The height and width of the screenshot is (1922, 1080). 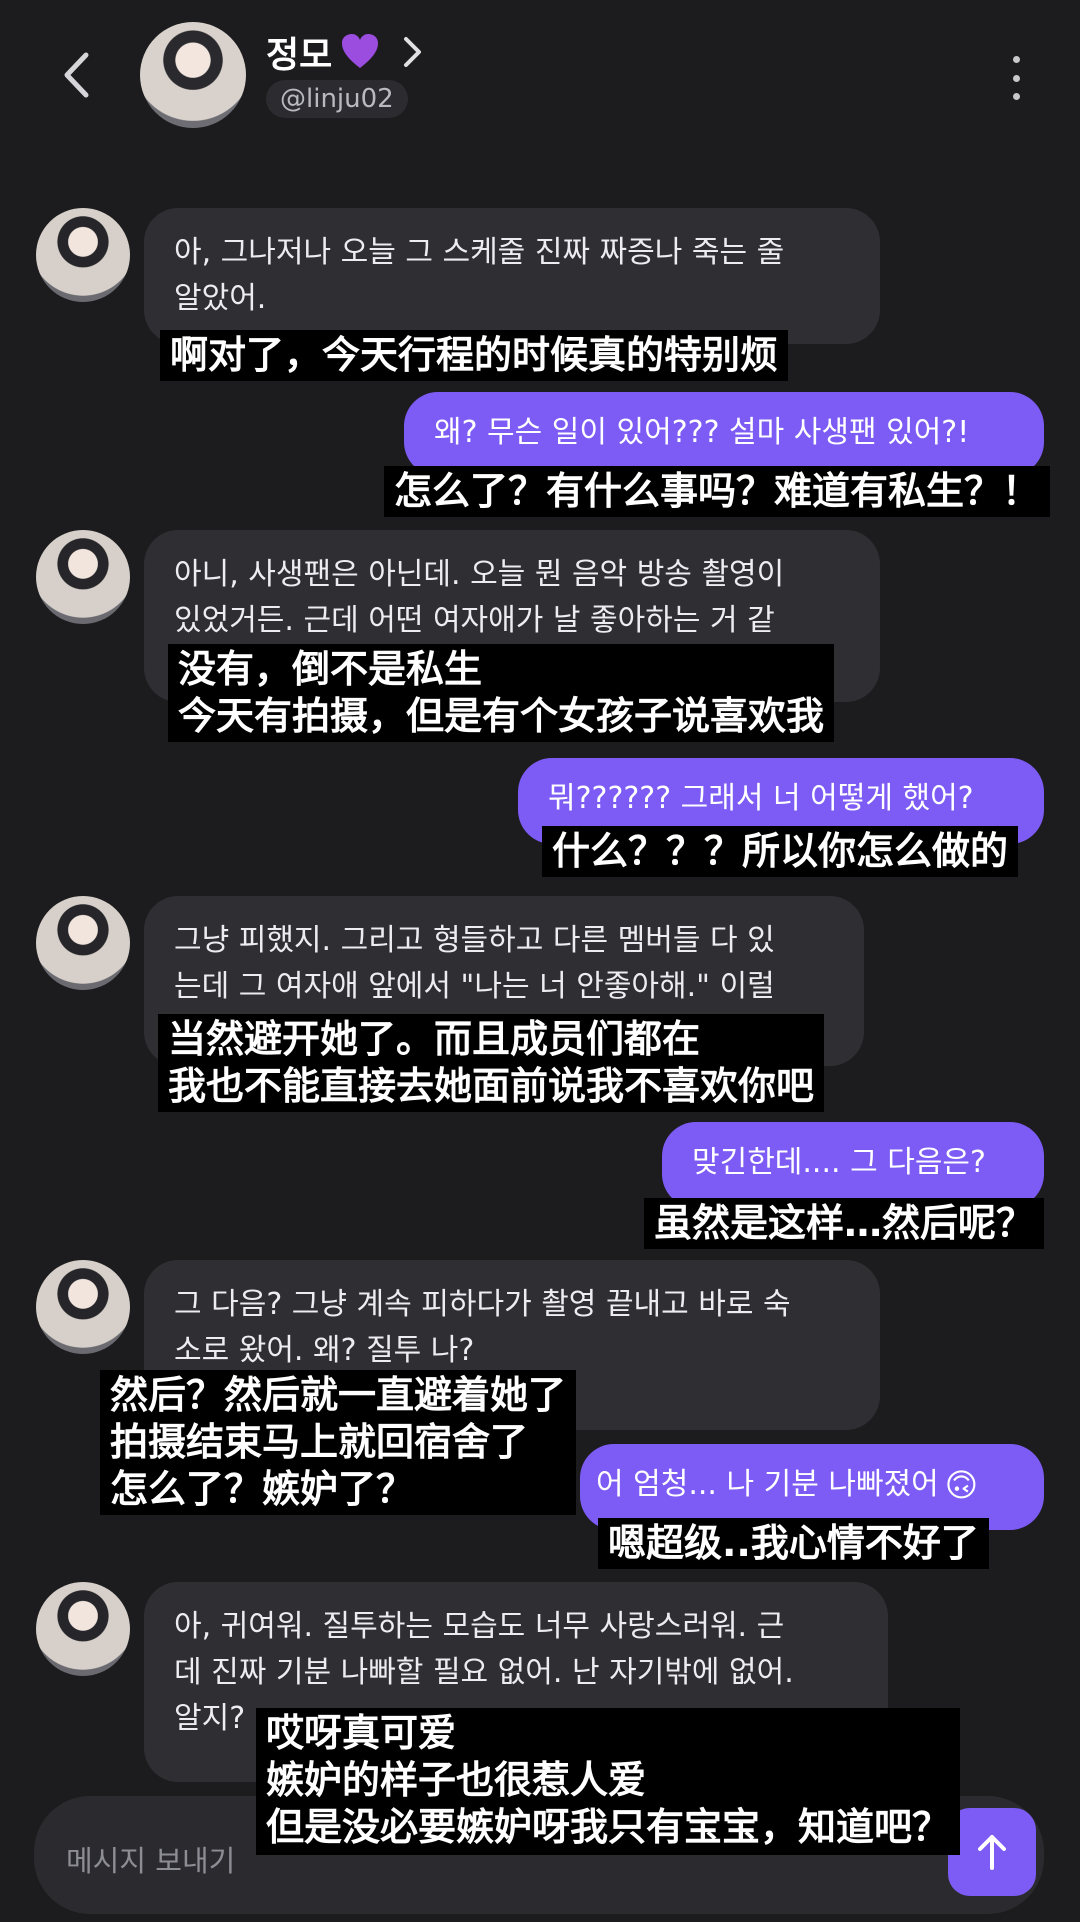 I want to click on contact-avatar, so click(x=193, y=75).